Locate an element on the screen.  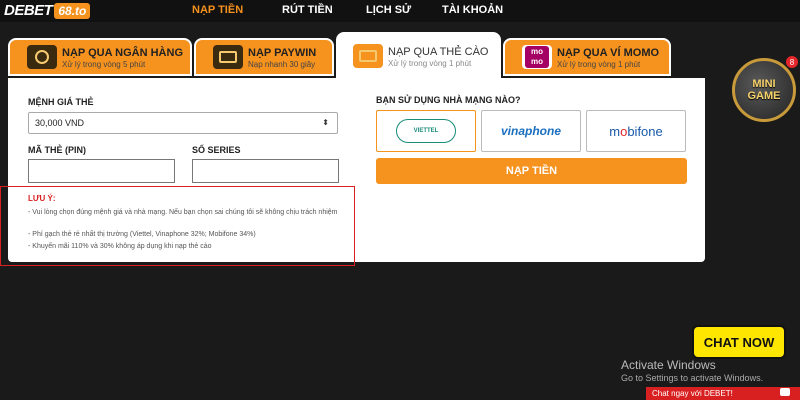
chat-bar-text: Chat ngay với DEBET! is located at coordinates (692, 393).